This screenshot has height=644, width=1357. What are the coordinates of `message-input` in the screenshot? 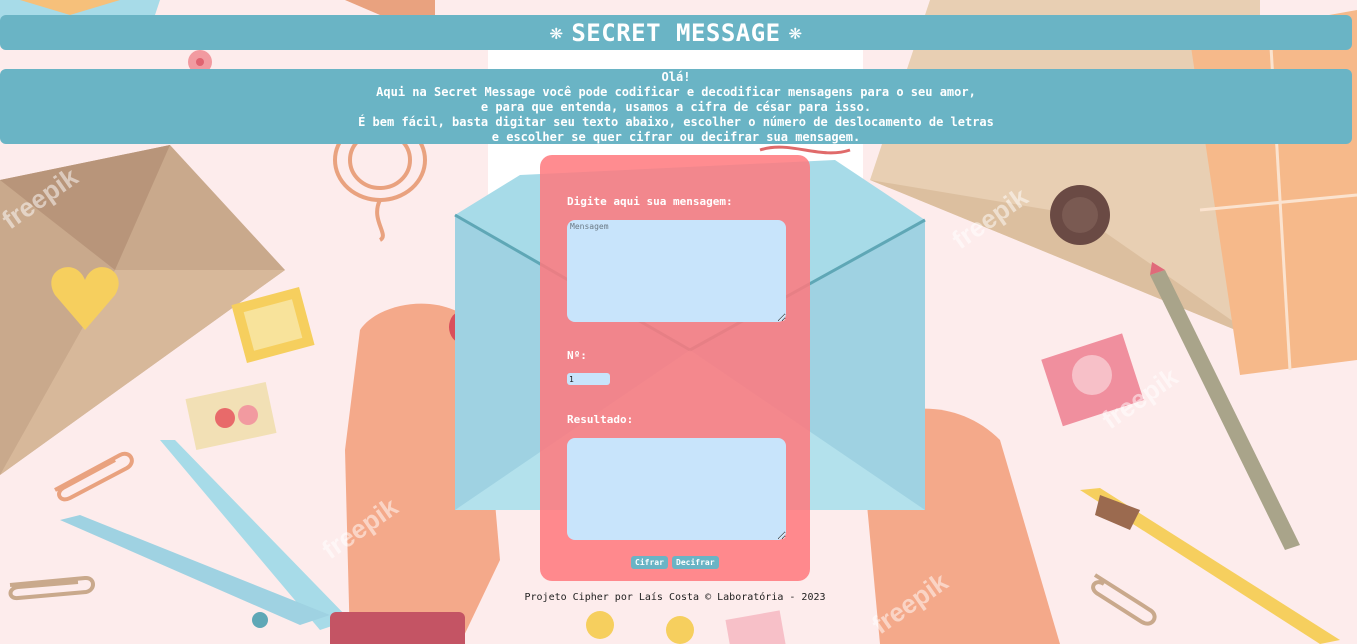 It's located at (676, 271).